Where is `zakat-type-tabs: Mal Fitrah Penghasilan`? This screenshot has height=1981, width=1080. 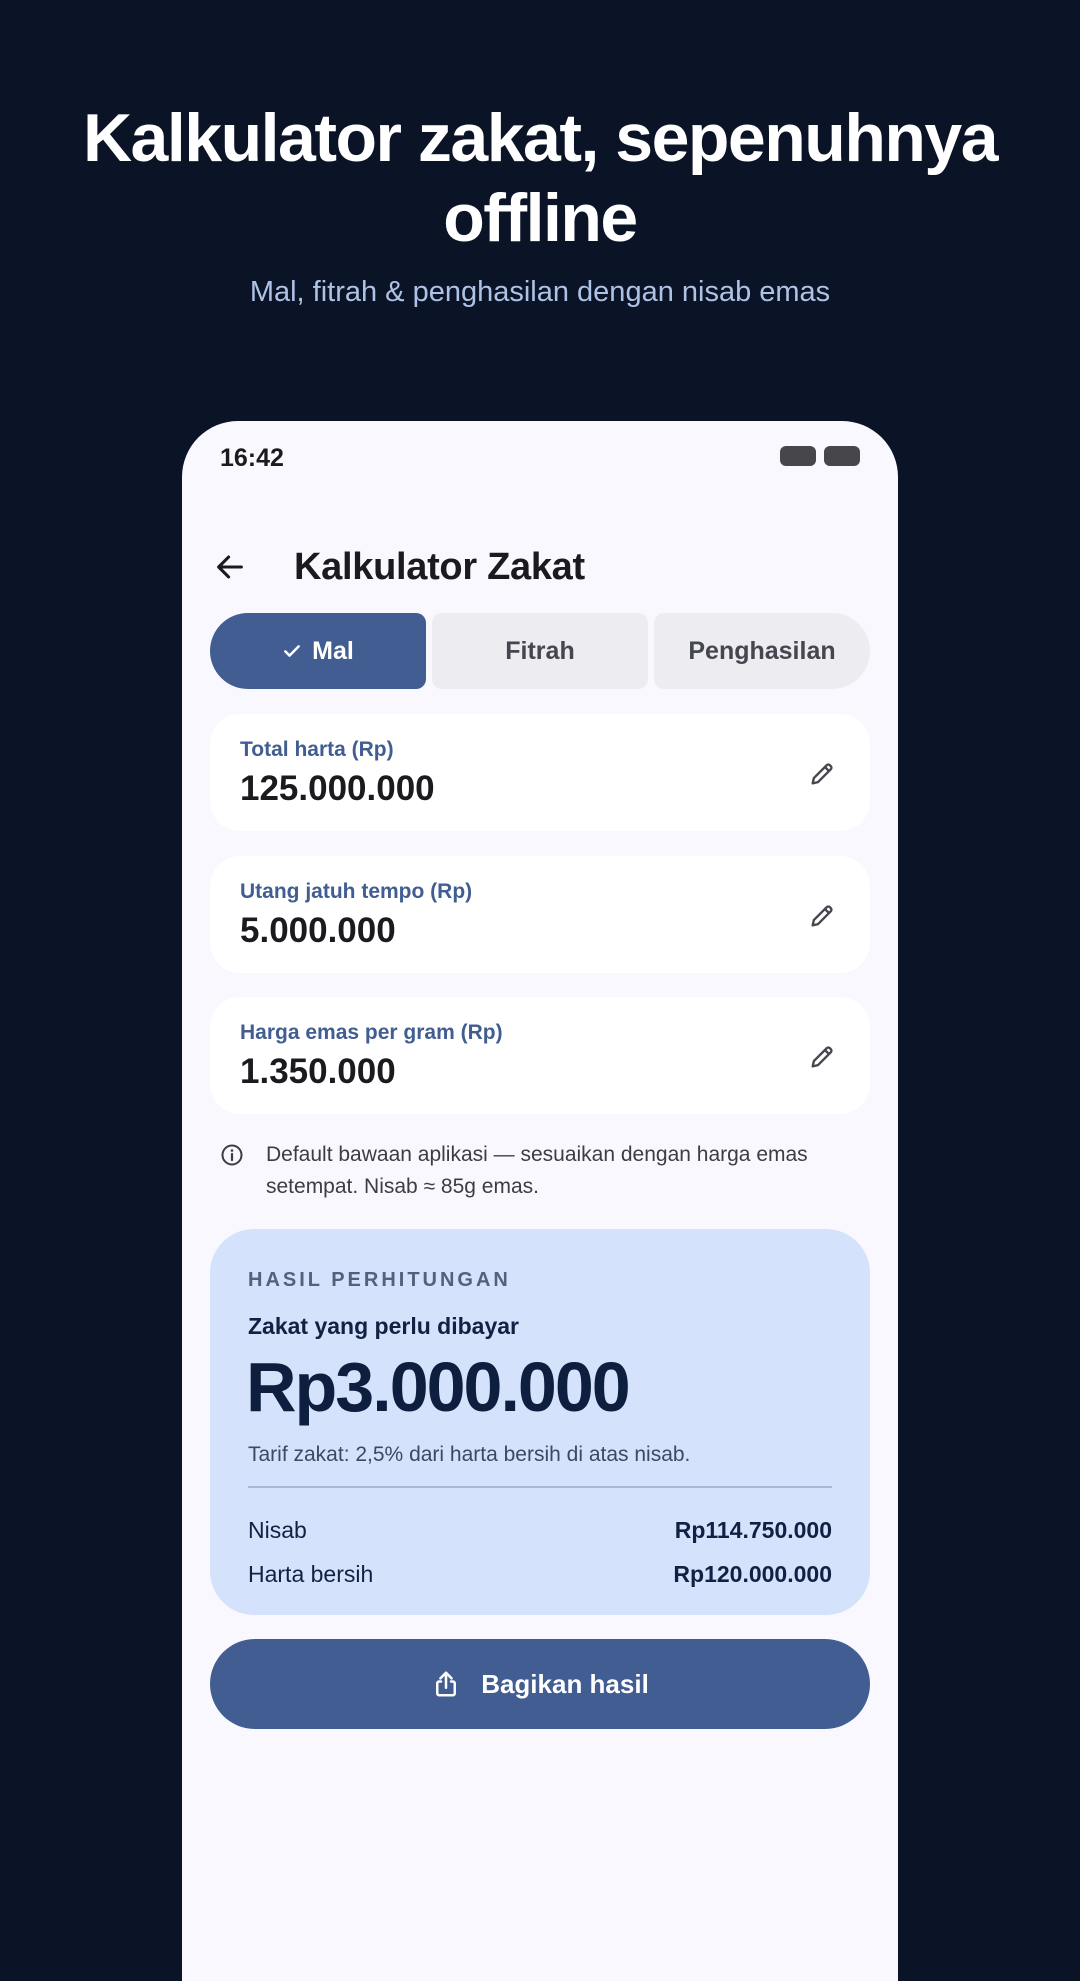
zakat-type-tabs: Mal Fitrah Penghasilan is located at coordinates (540, 651).